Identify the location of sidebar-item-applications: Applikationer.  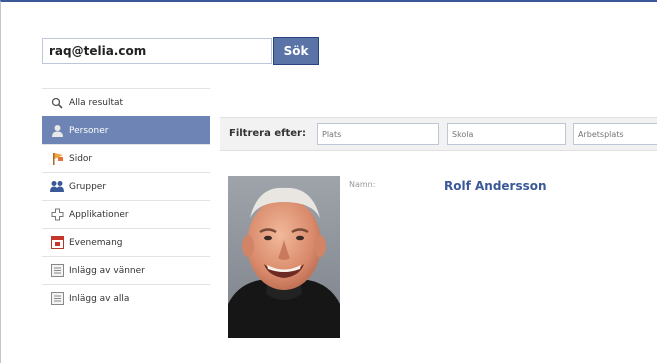
(126, 214).